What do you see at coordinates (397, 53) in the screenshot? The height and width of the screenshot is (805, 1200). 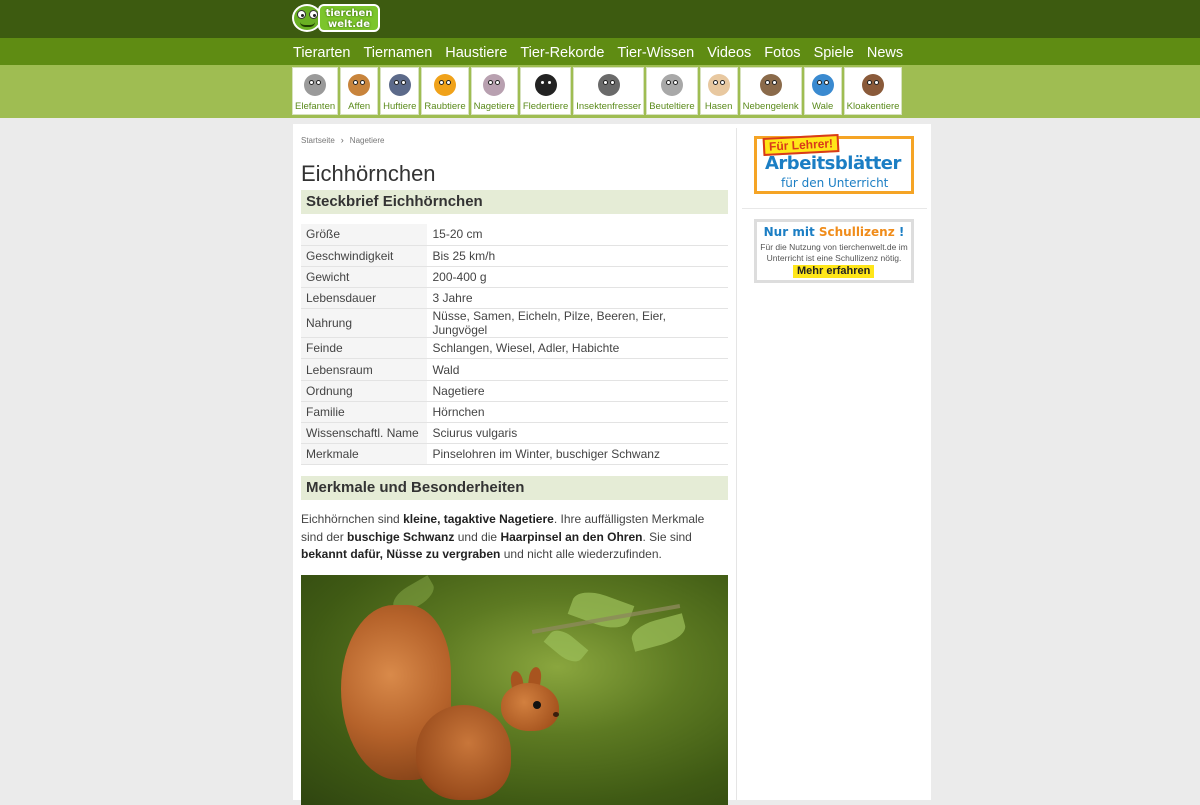 I see `nav-item-tiernamen: Tiernamen` at bounding box center [397, 53].